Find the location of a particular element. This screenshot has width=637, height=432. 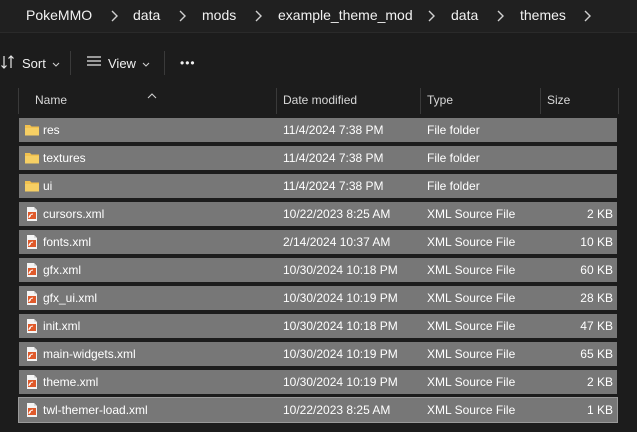

file-size: 65 KB is located at coordinates (596, 354).